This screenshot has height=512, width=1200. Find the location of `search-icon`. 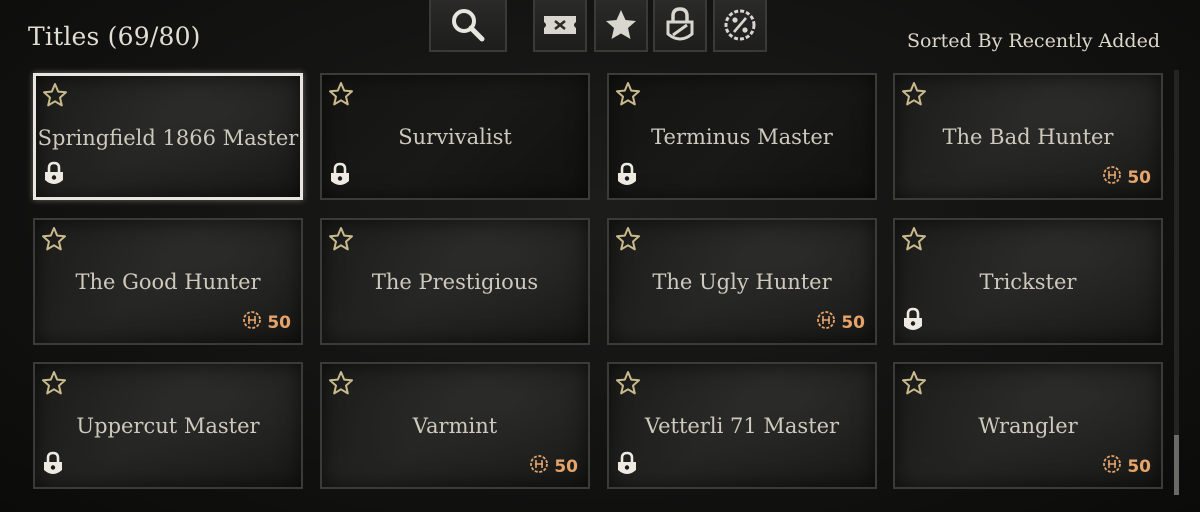

search-icon is located at coordinates (468, 25).